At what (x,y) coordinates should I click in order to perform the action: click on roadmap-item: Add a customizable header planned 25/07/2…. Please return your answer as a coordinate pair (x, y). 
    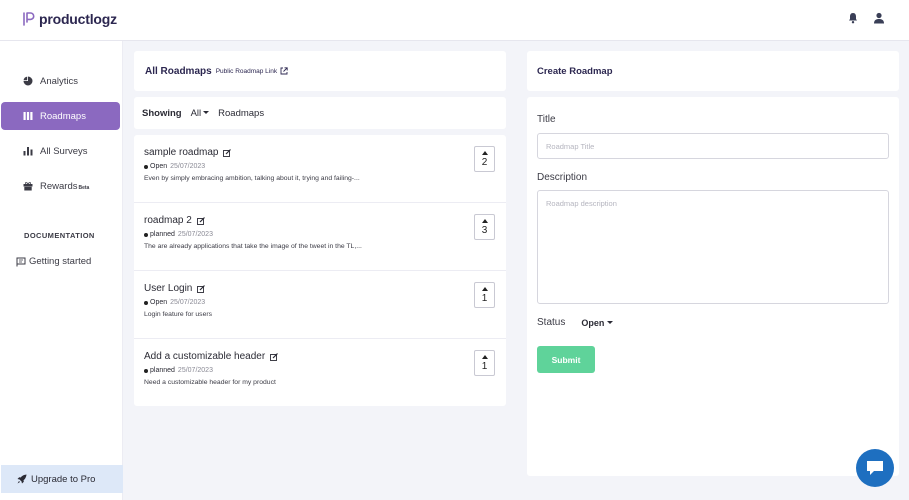
    Looking at the image, I should click on (320, 373).